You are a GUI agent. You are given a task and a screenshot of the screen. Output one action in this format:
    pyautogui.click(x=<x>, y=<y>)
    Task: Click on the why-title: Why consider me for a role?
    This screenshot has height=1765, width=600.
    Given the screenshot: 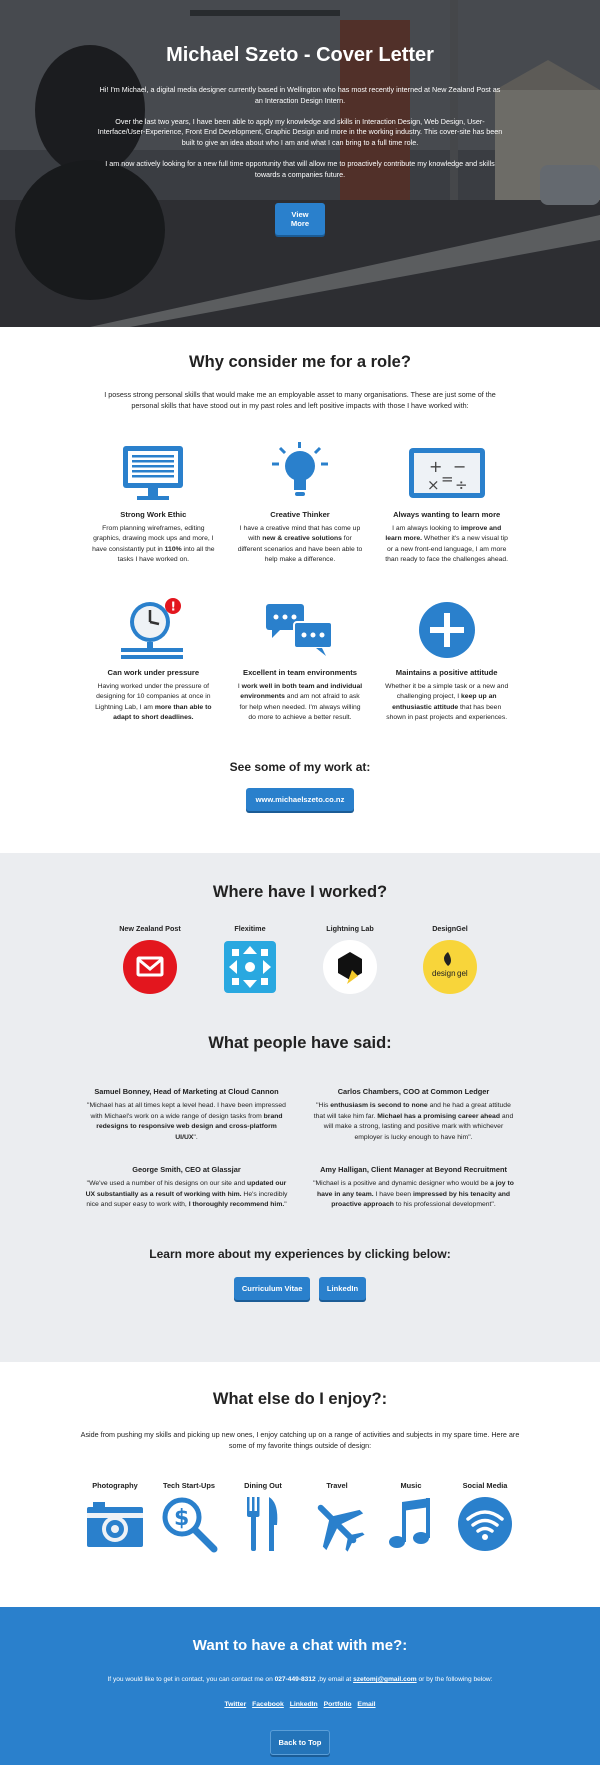 What is the action you would take?
    pyautogui.click(x=300, y=362)
    